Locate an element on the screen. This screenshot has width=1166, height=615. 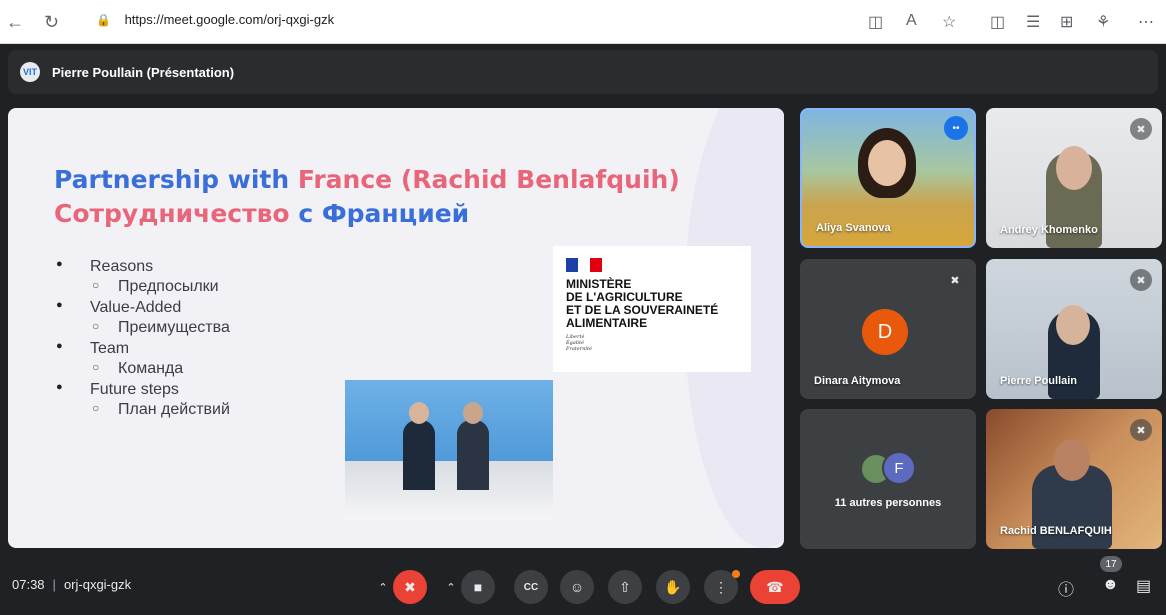
extensions-icon: ⚘ is located at coordinates (1103, 22).